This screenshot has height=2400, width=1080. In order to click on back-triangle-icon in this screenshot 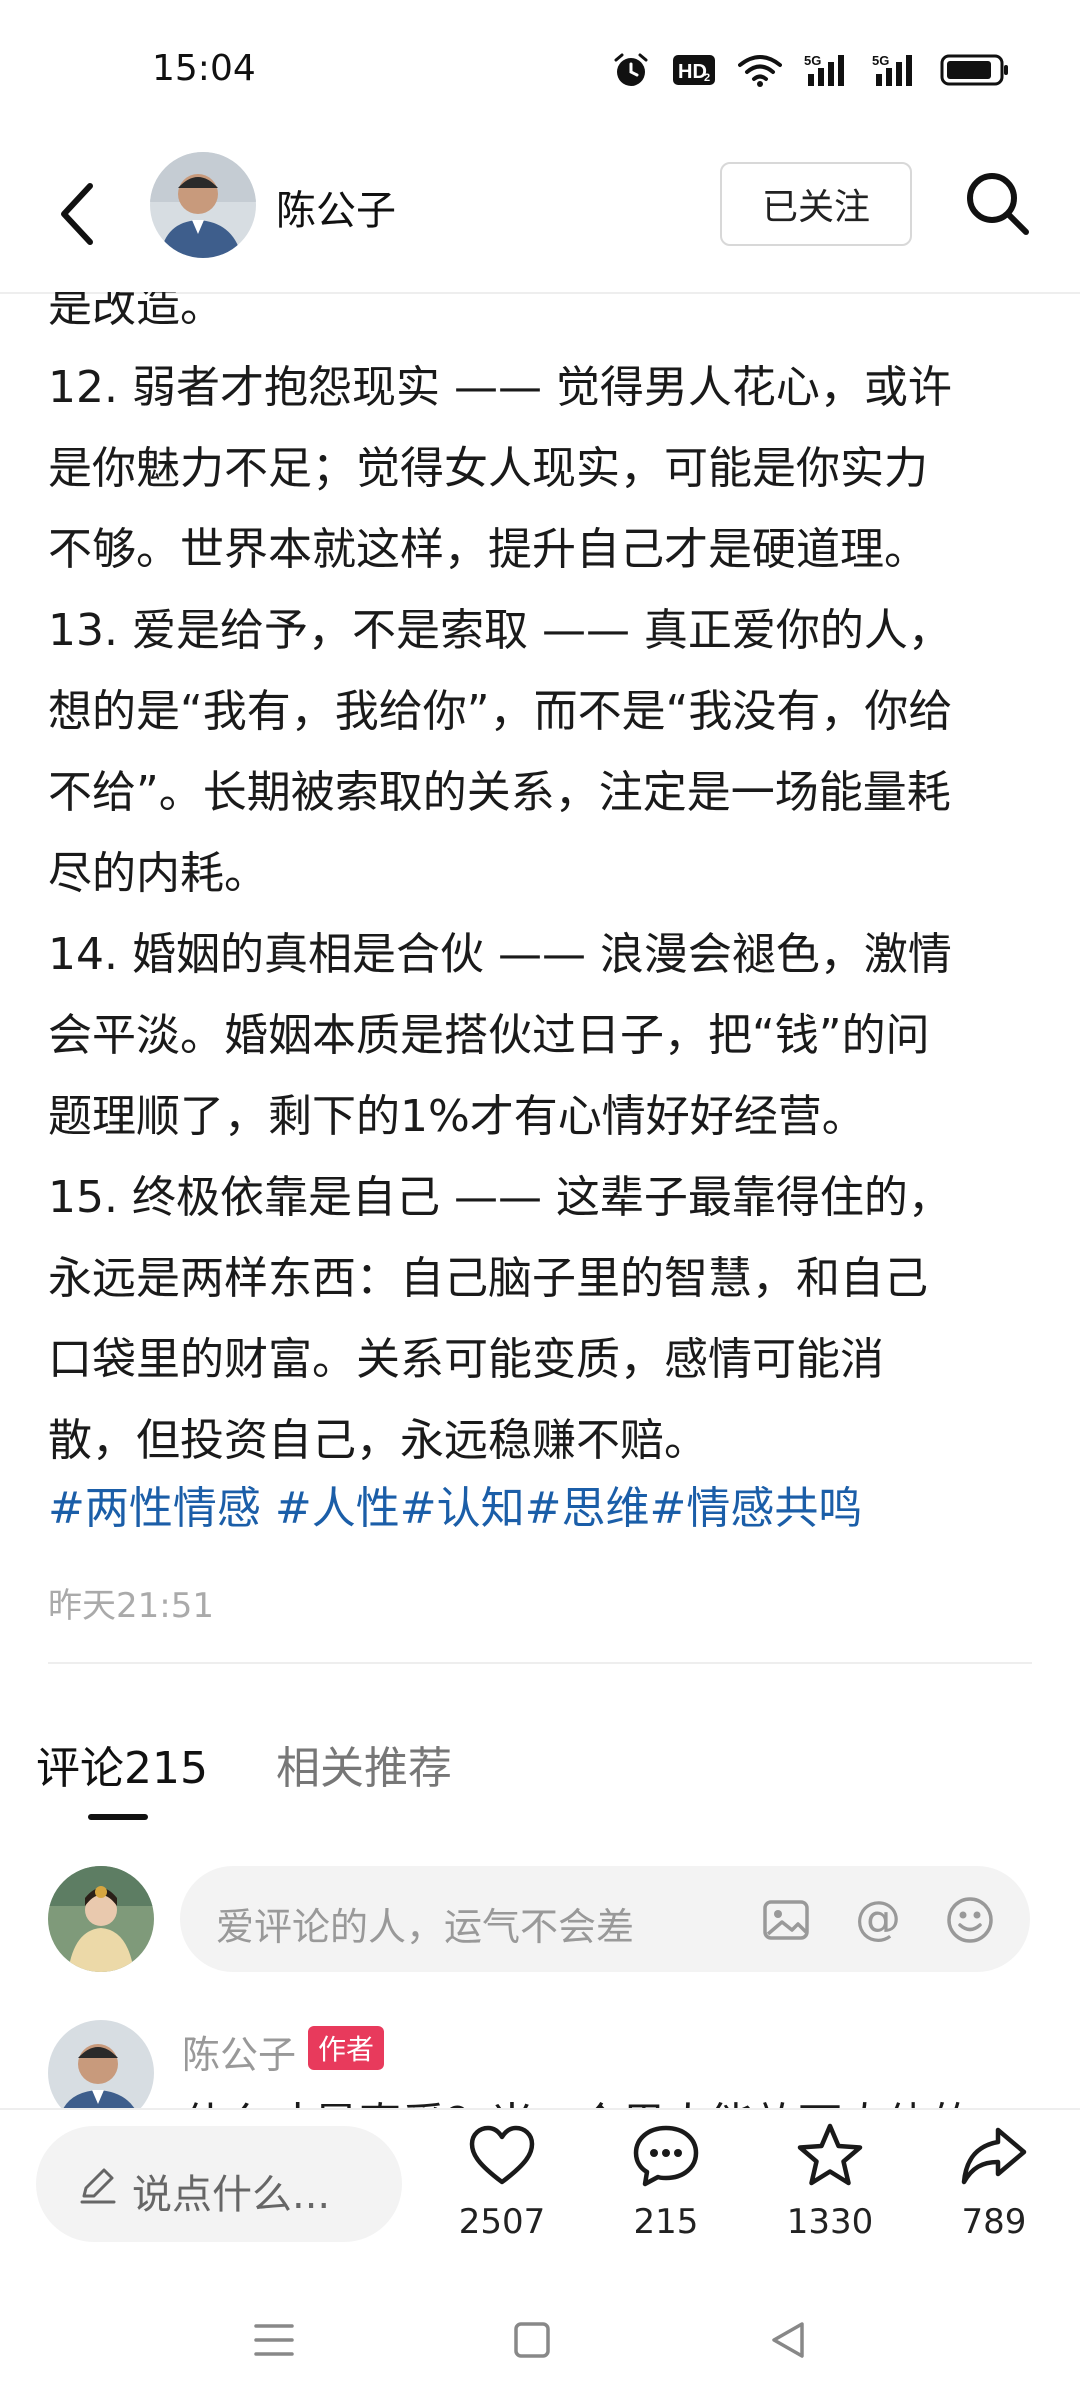, I will do `click(788, 2340)`.